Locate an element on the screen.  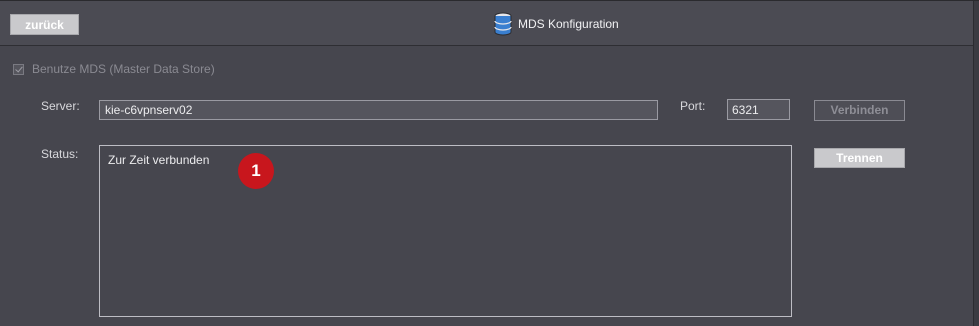
annotation-badge: 1 is located at coordinates (256, 171).